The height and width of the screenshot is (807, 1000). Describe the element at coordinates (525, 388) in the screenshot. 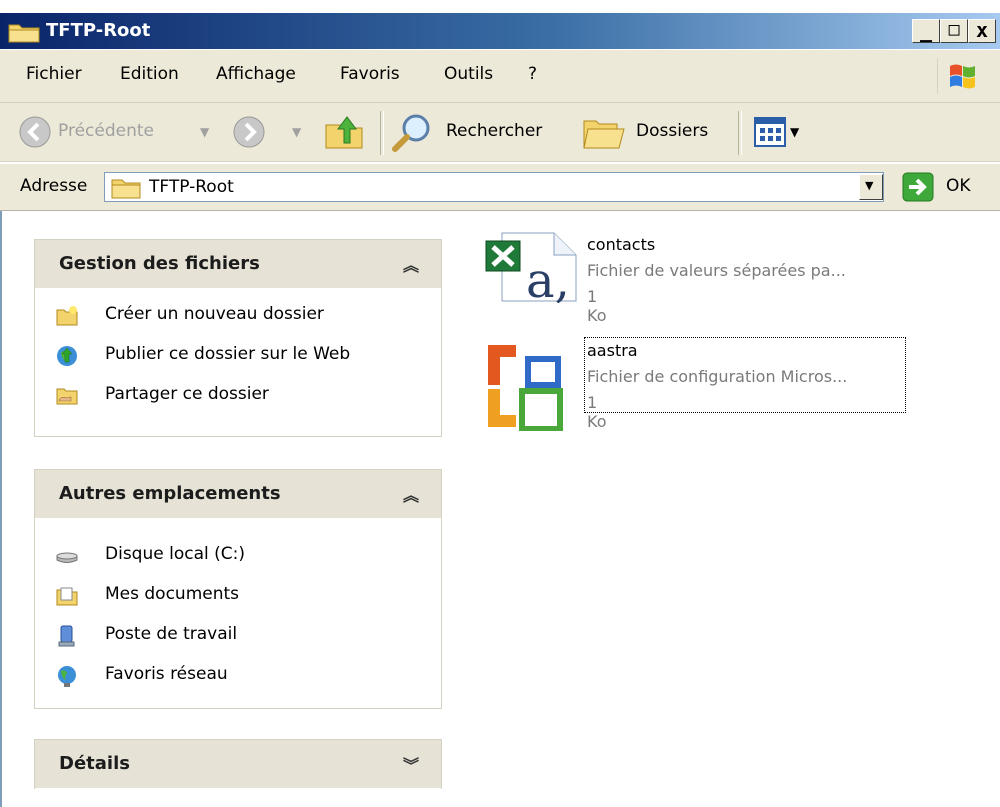

I see `office-config-icon` at that location.